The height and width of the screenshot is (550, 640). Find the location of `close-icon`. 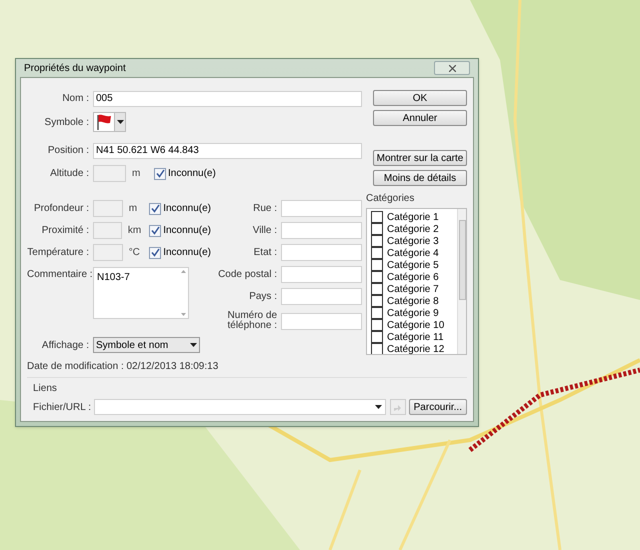

close-icon is located at coordinates (452, 68).